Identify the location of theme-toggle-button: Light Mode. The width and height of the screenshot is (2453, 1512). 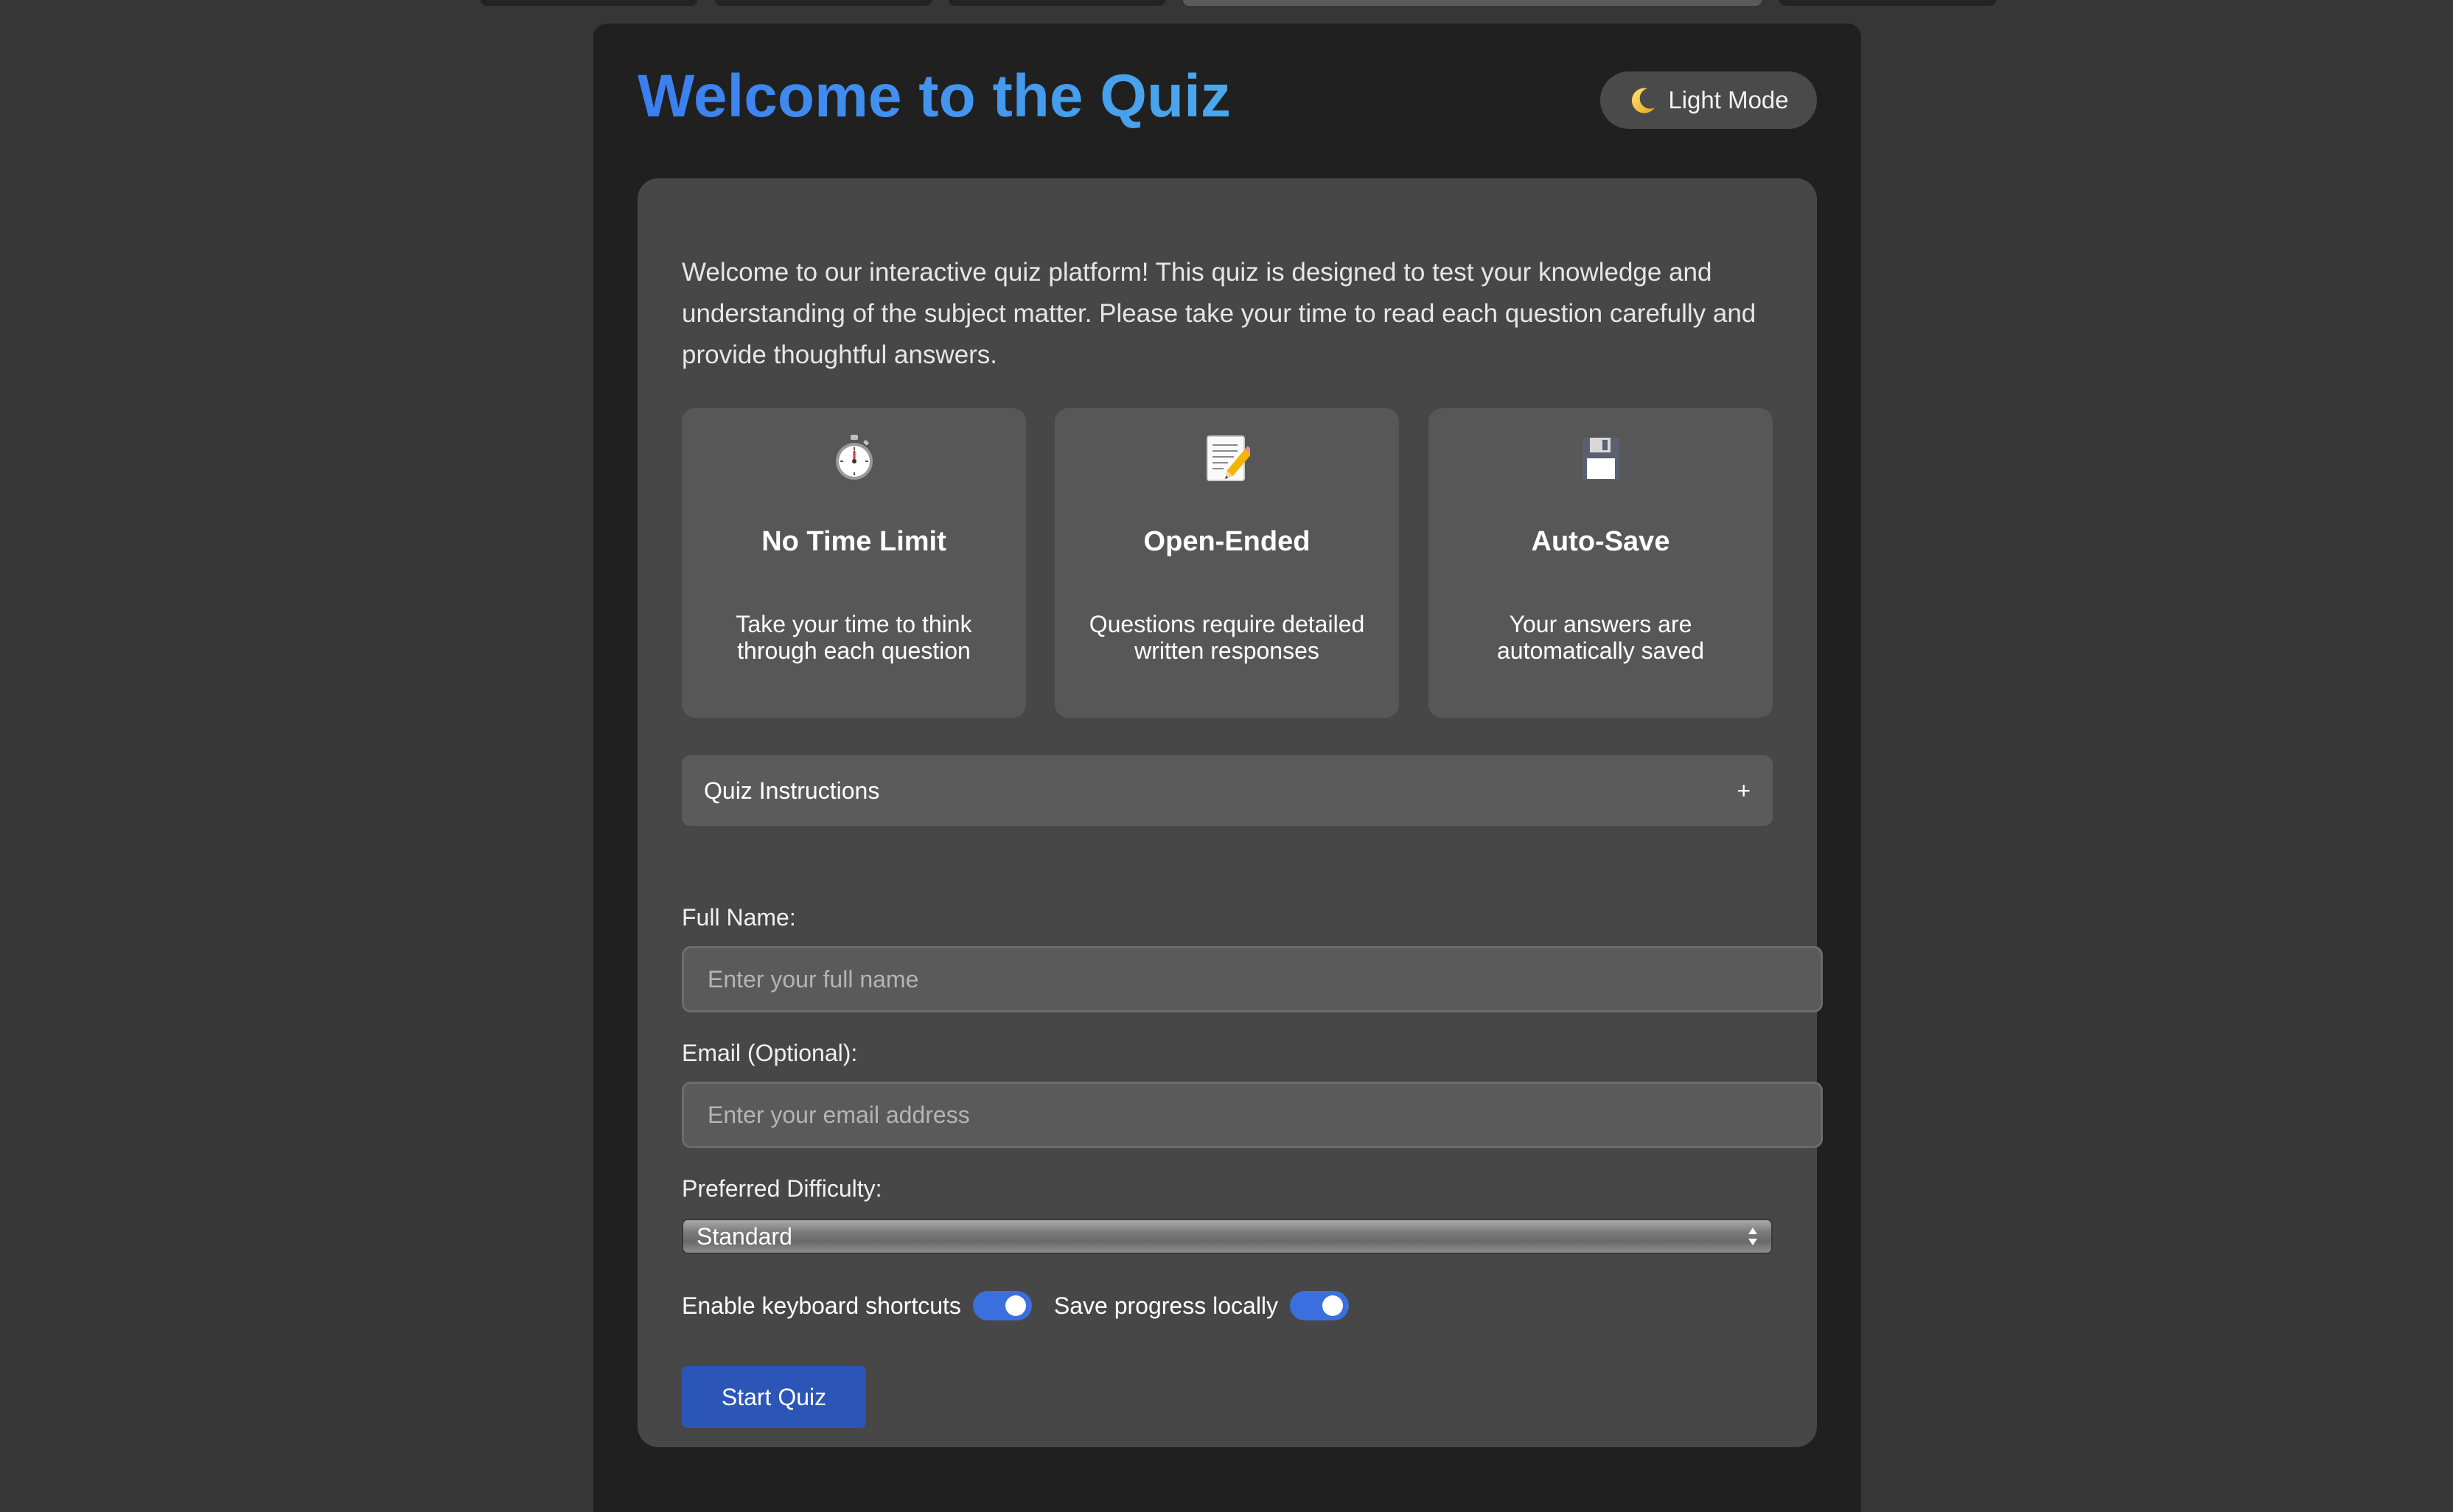
(1708, 100).